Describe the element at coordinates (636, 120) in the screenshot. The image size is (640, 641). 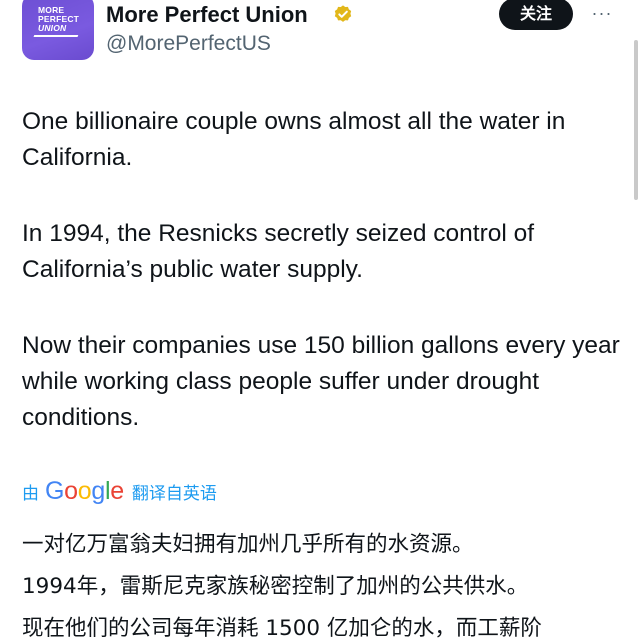
I see `scrollbar-thumb` at that location.